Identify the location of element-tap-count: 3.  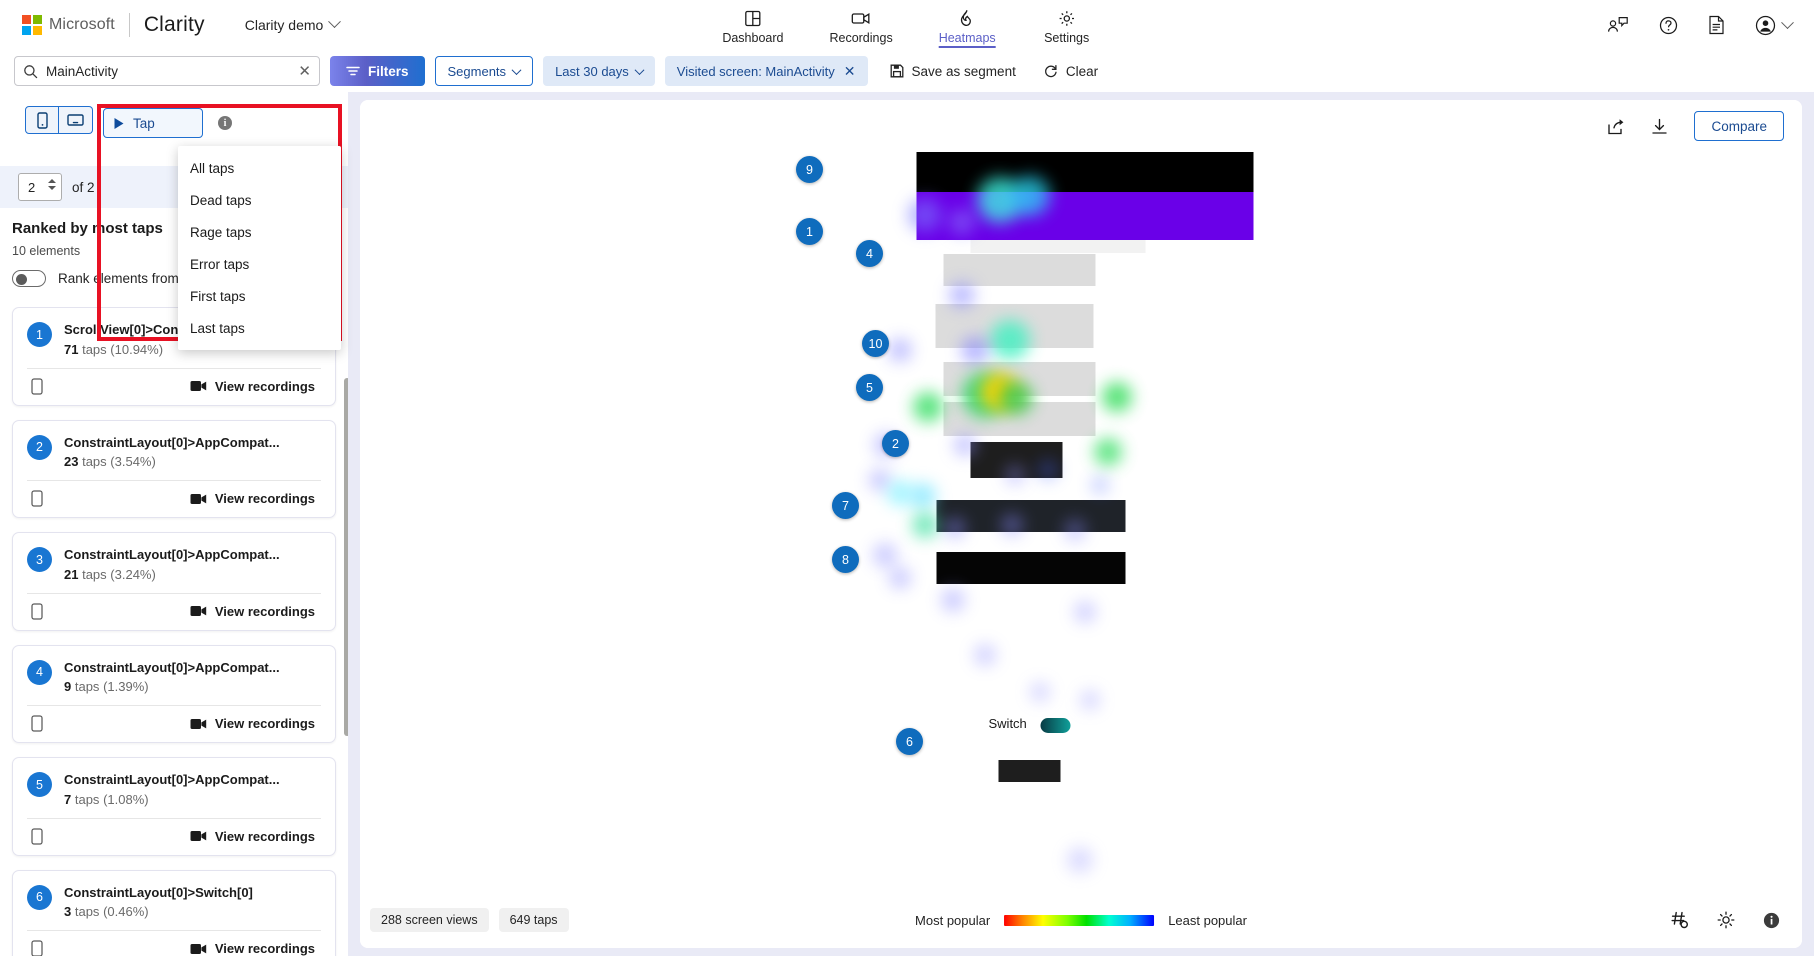
(68, 912).